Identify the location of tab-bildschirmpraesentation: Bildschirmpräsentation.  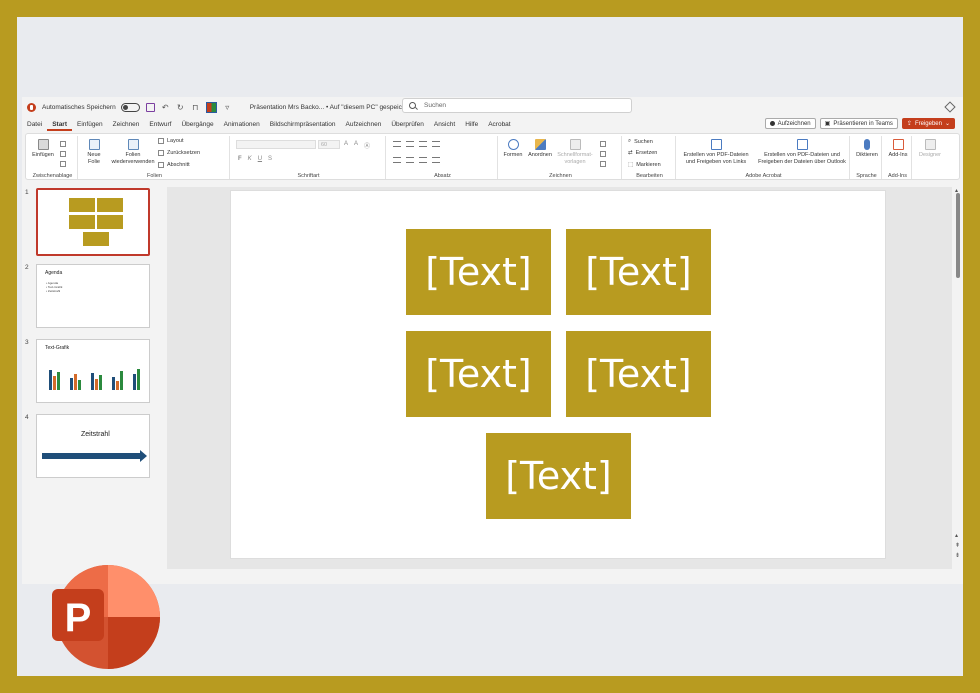
(303, 124).